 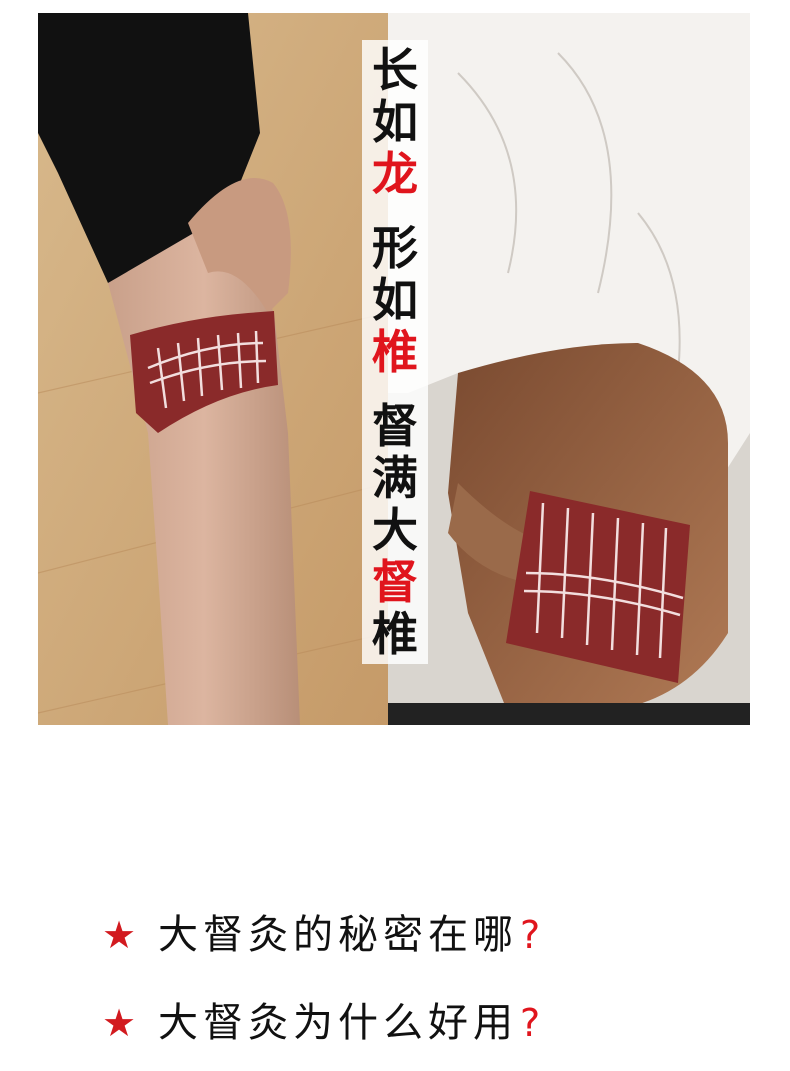 I want to click on question-row-effective: ★ 大督灸为什么好用 ?, so click(x=321, y=1023).